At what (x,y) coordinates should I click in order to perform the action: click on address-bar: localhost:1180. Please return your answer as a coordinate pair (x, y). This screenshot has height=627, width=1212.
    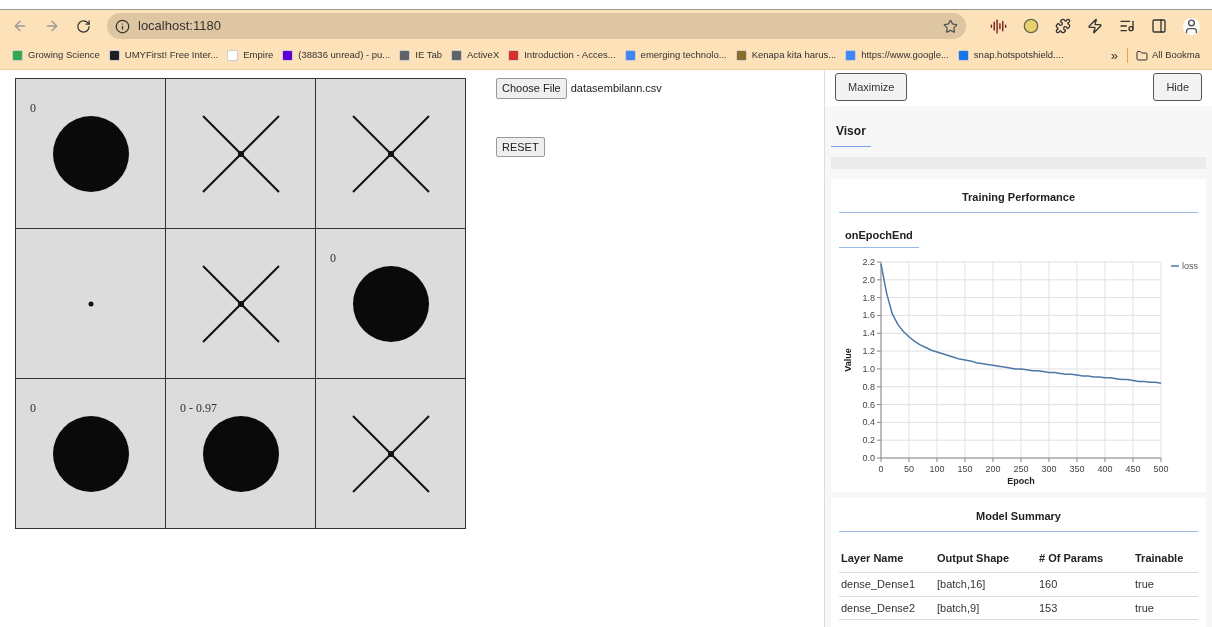
    Looking at the image, I should click on (536, 26).